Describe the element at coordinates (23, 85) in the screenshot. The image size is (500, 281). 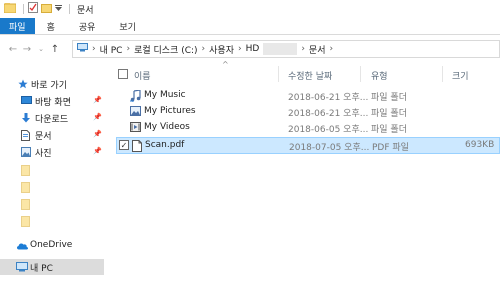
I see `star-icon` at that location.